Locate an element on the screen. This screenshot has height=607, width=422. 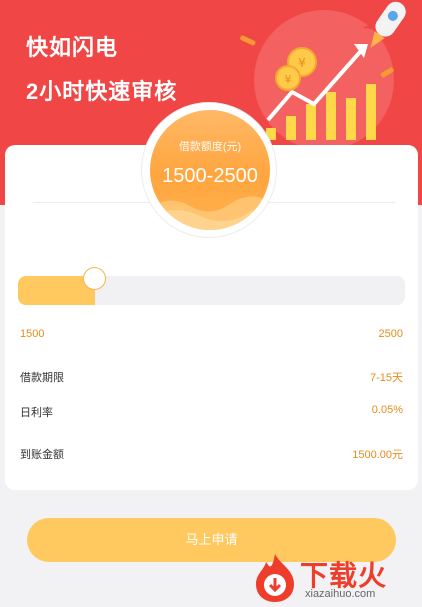
rate-value: 0.05% is located at coordinates (387, 410).